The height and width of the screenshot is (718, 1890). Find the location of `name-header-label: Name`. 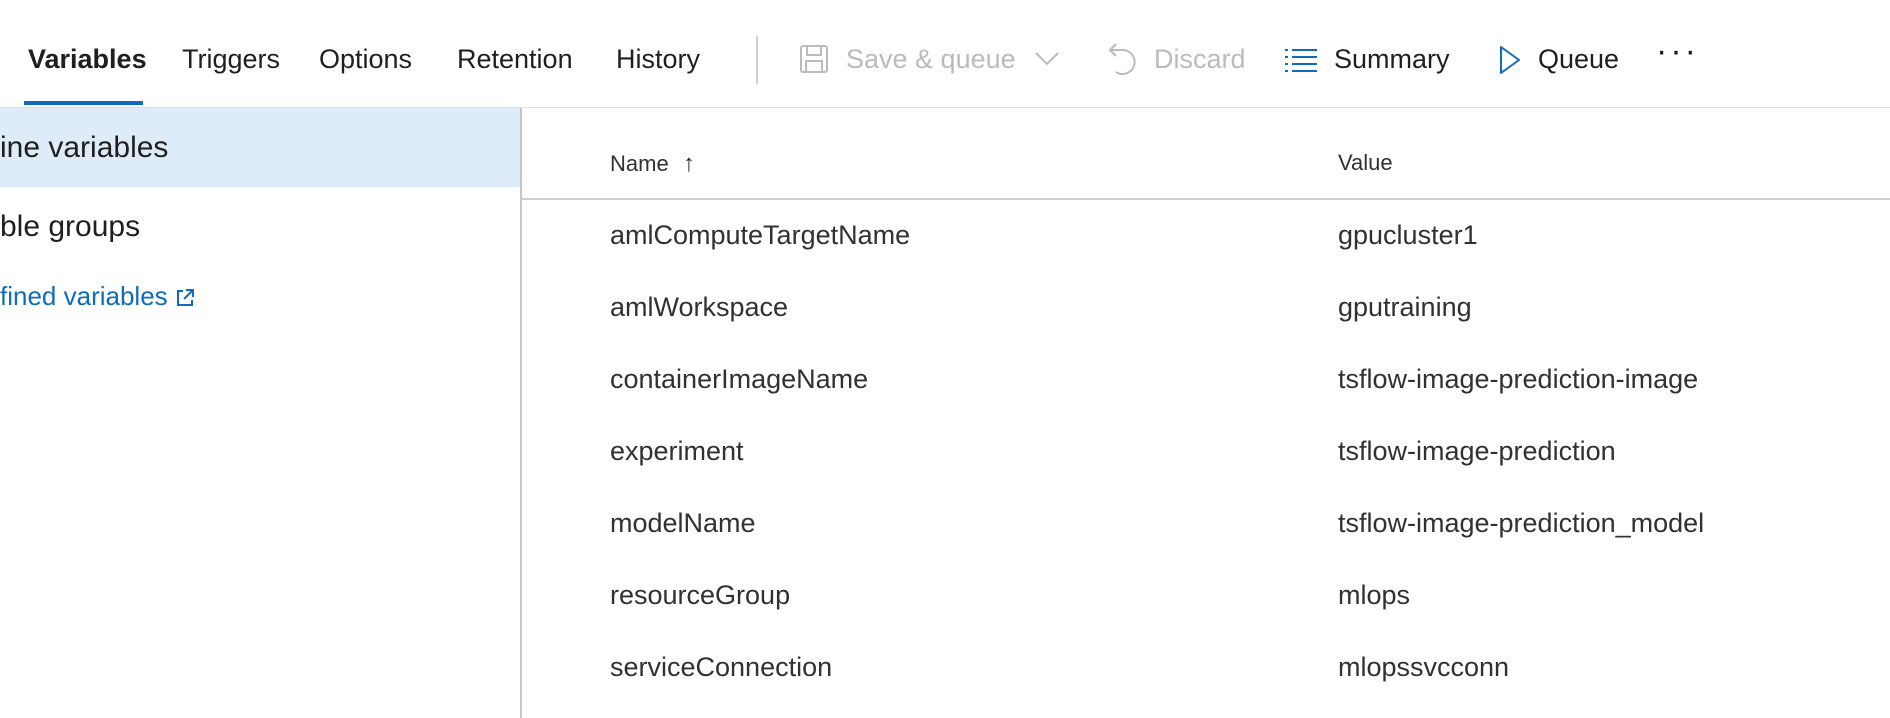

name-header-label: Name is located at coordinates (639, 163).